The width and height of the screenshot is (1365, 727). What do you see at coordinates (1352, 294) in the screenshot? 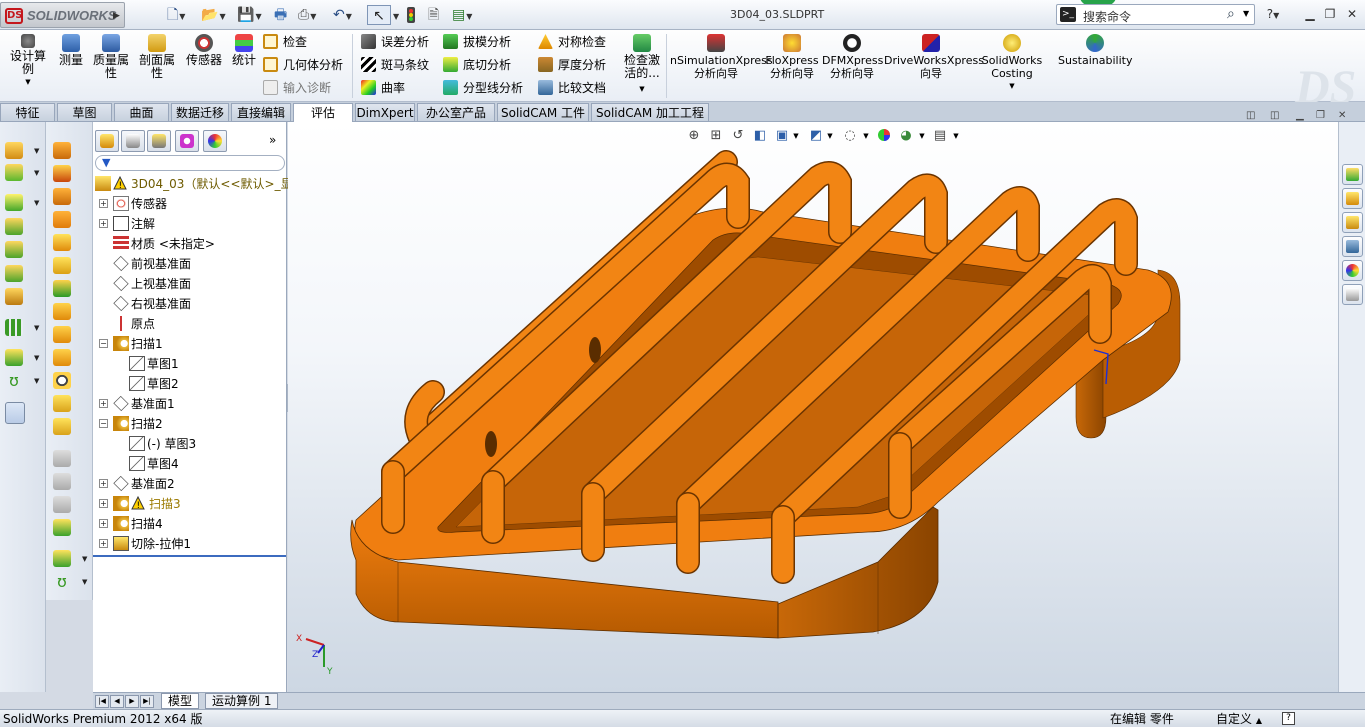
I see `custom-properties-tab` at bounding box center [1352, 294].